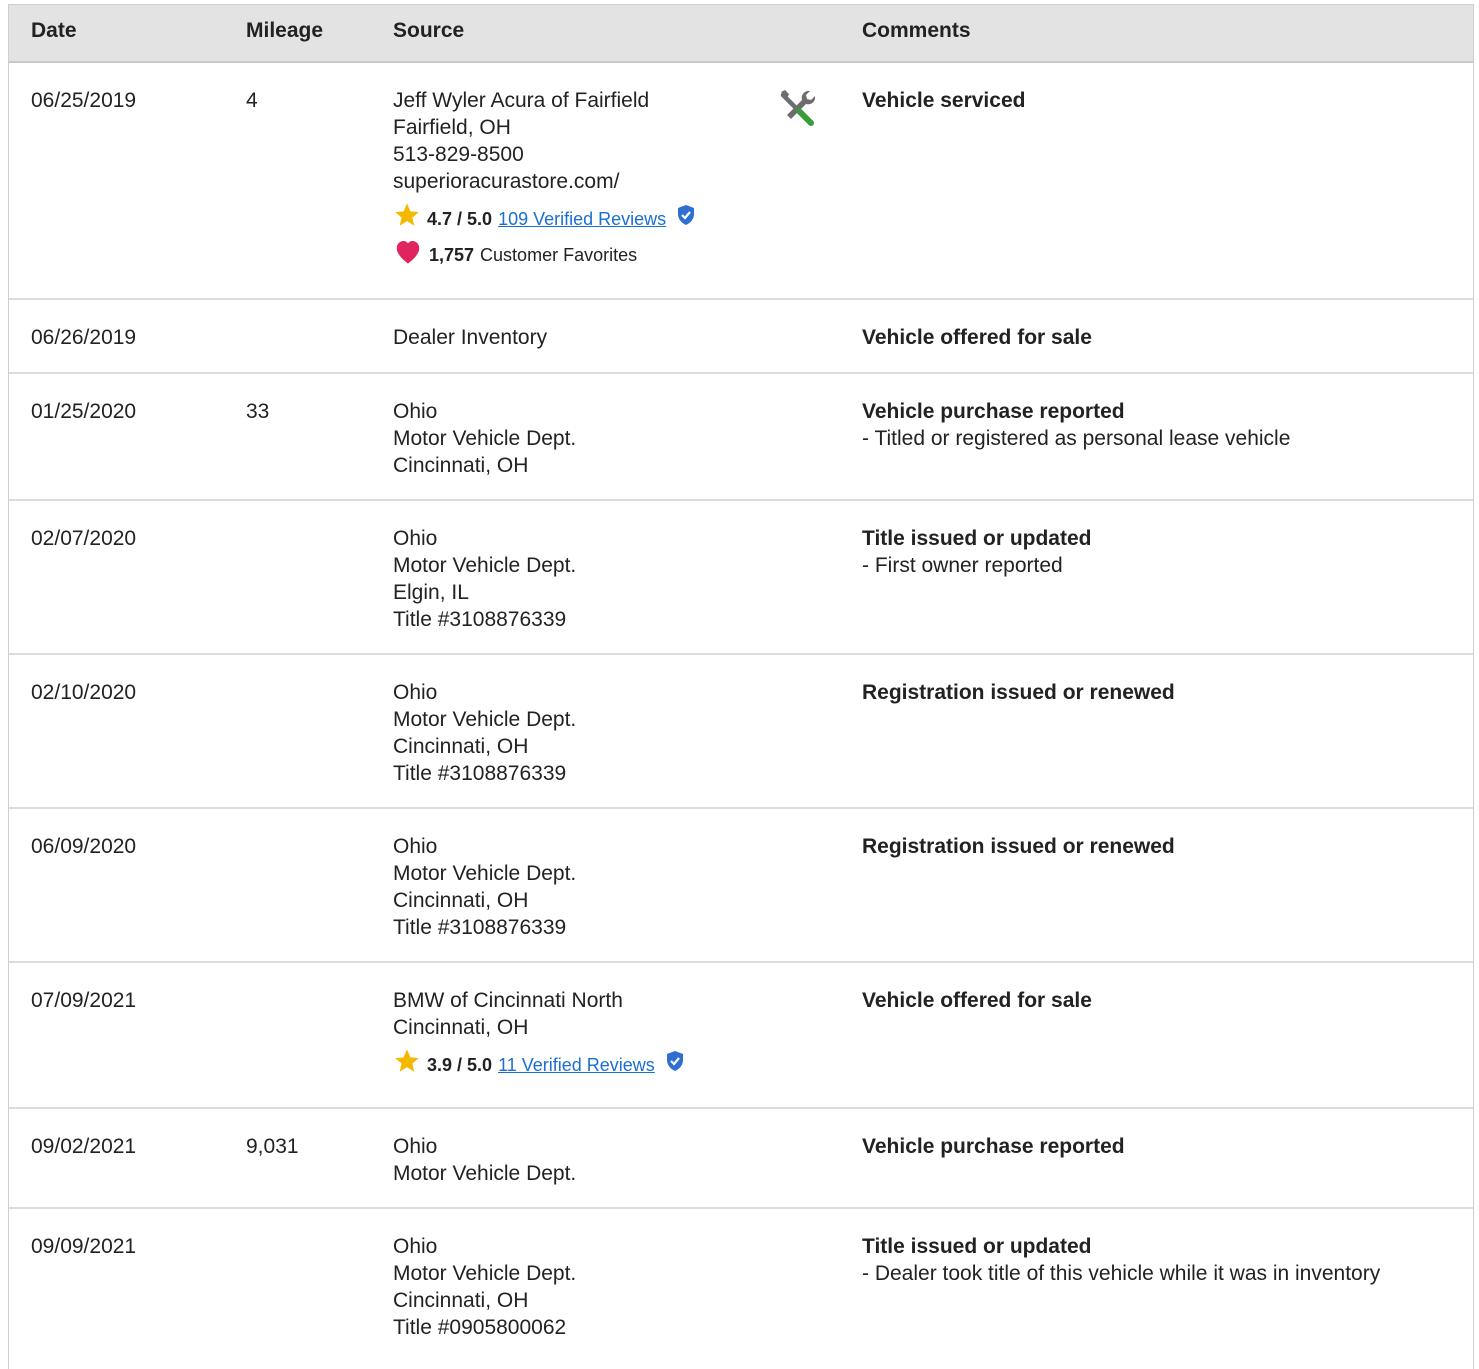 This screenshot has width=1479, height=1369. I want to click on source-cell: Dealer Inventory, so click(613, 337).